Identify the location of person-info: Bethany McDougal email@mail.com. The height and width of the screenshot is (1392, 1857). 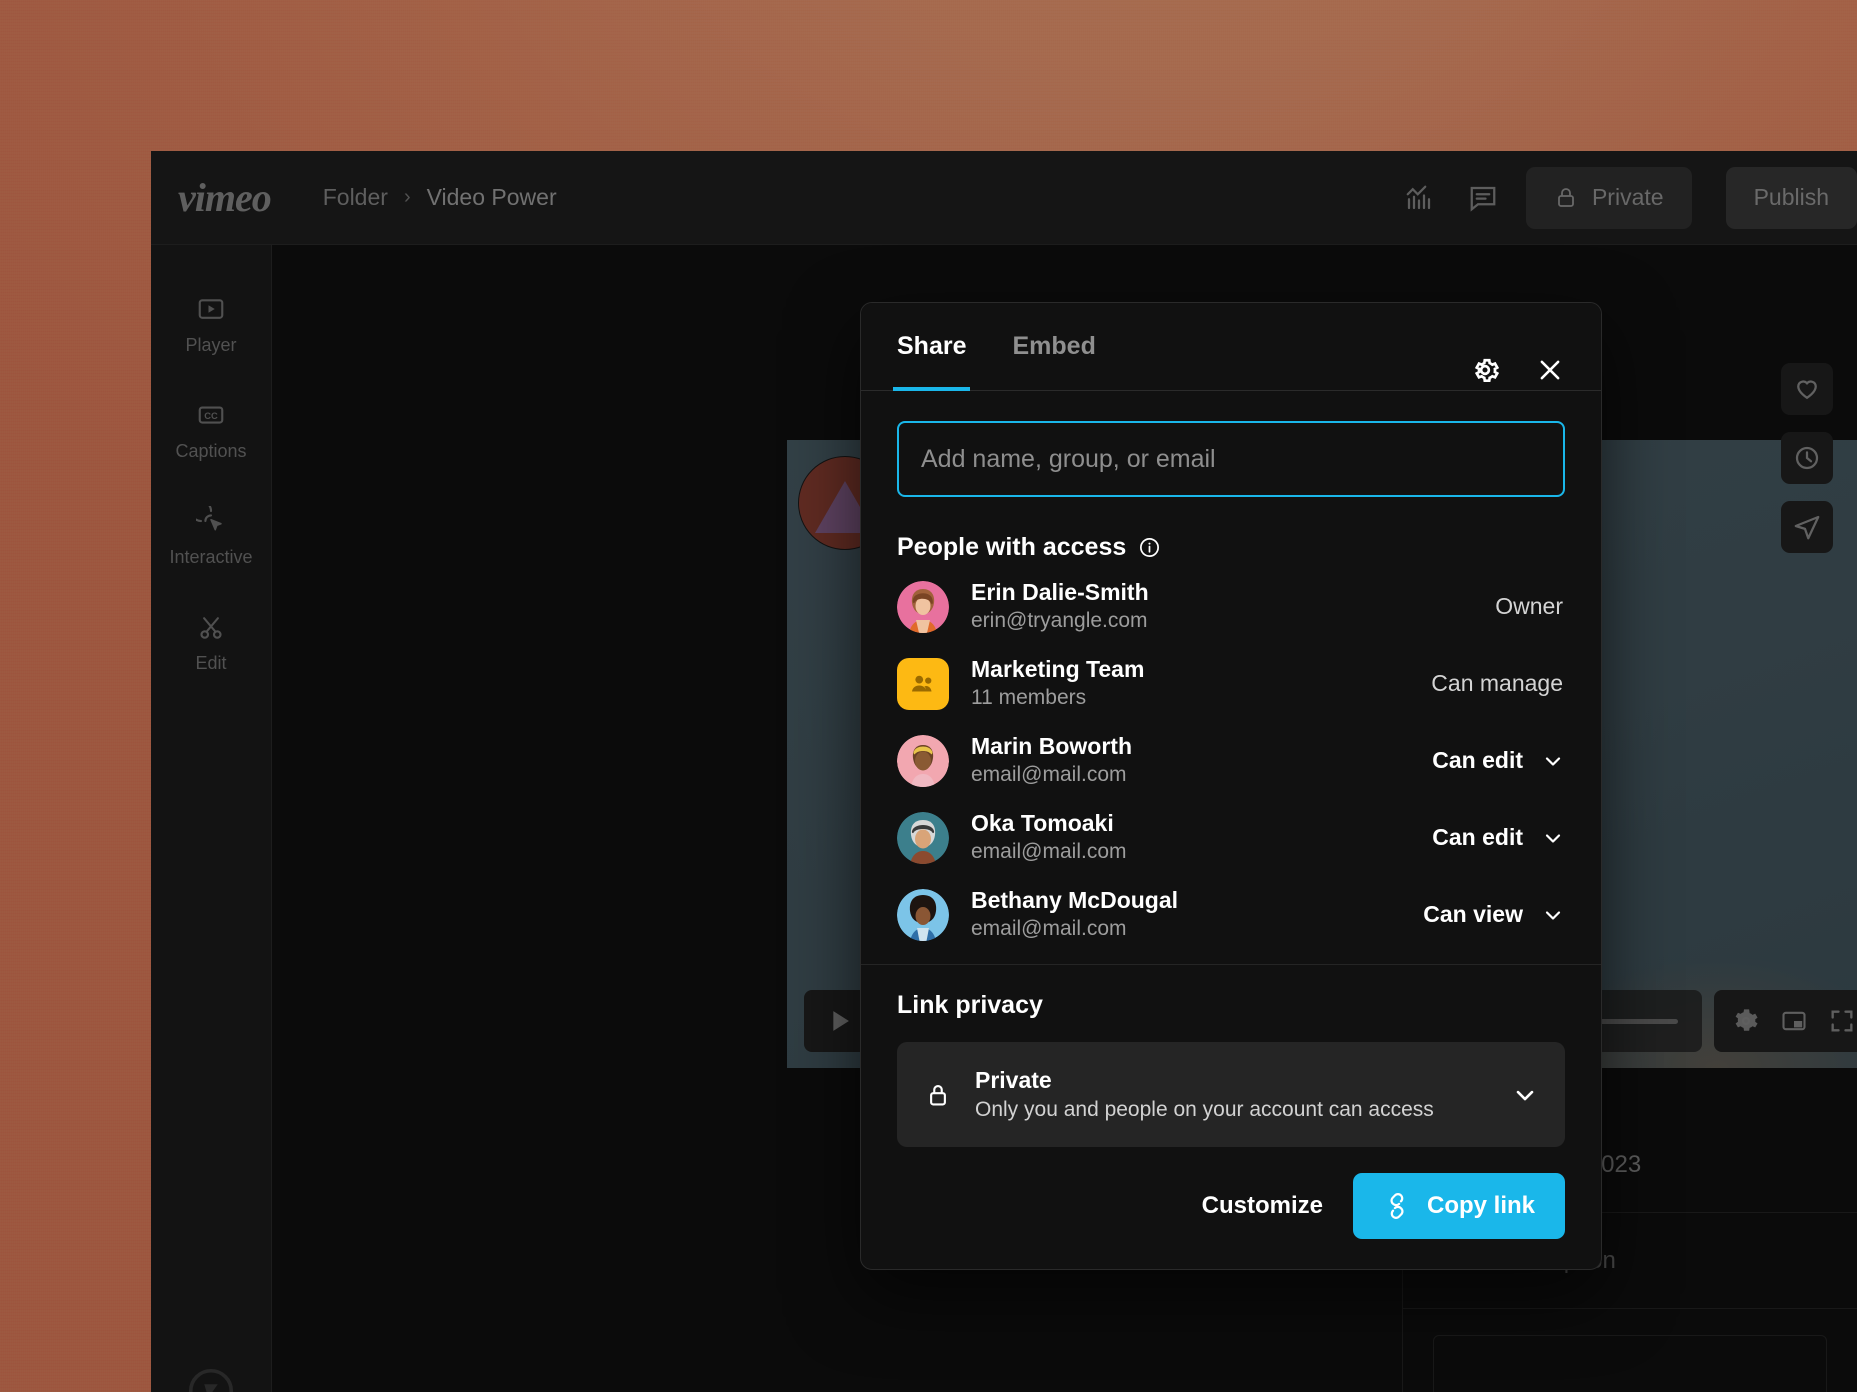
(1074, 914).